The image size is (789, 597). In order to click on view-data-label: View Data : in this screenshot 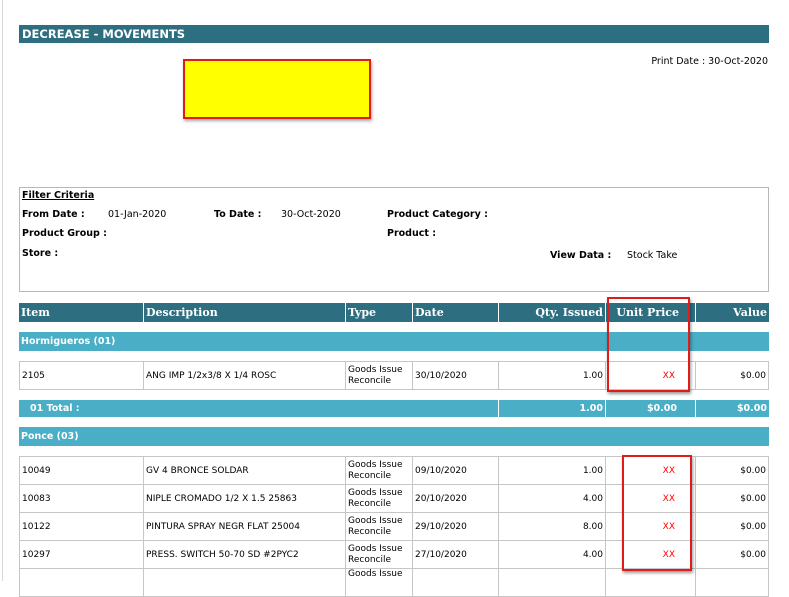, I will do `click(581, 255)`.